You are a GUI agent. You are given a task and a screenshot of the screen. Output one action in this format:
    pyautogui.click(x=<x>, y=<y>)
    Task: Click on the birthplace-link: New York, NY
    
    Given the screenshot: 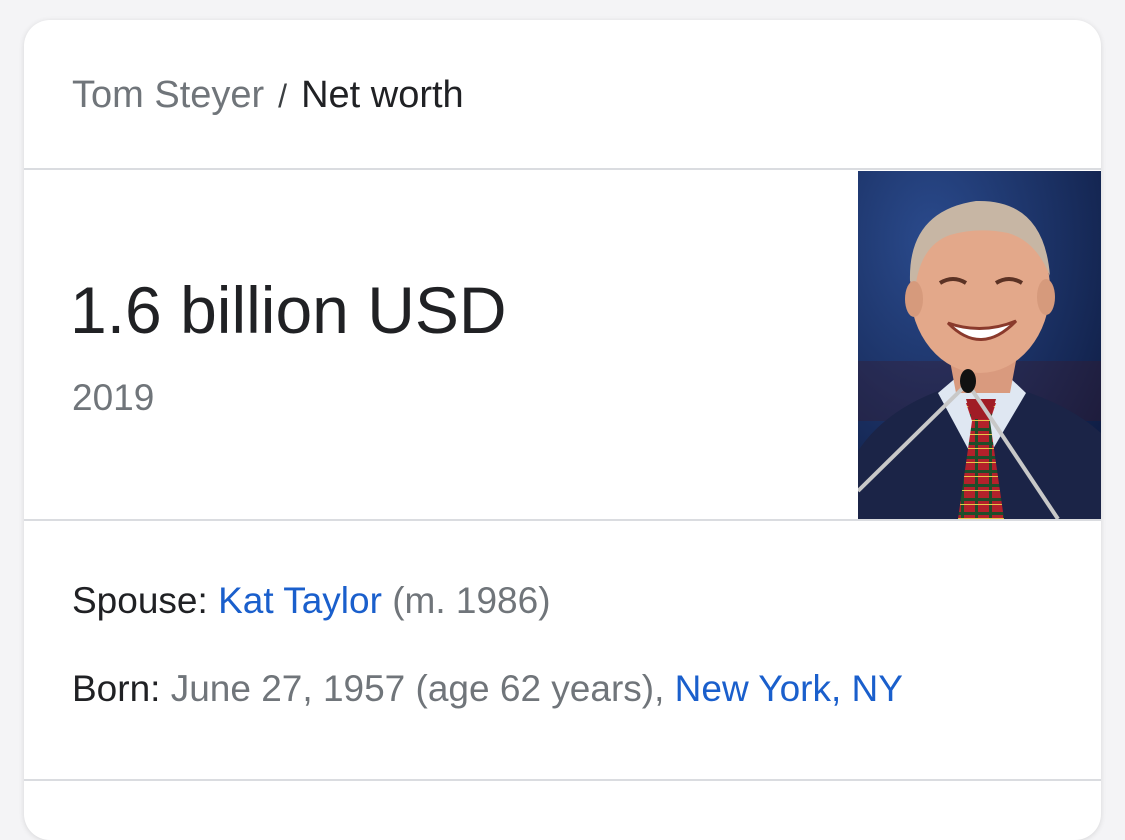 What is the action you would take?
    pyautogui.click(x=789, y=688)
    